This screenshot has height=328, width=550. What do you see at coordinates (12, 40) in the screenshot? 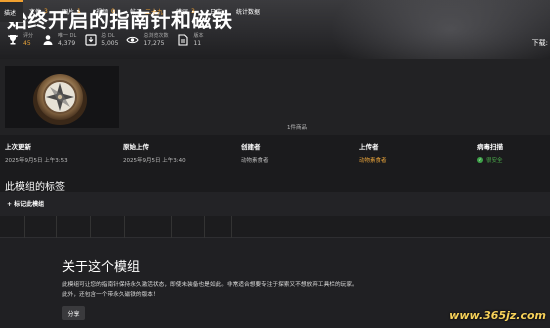
I see `trophy-icon` at bounding box center [12, 40].